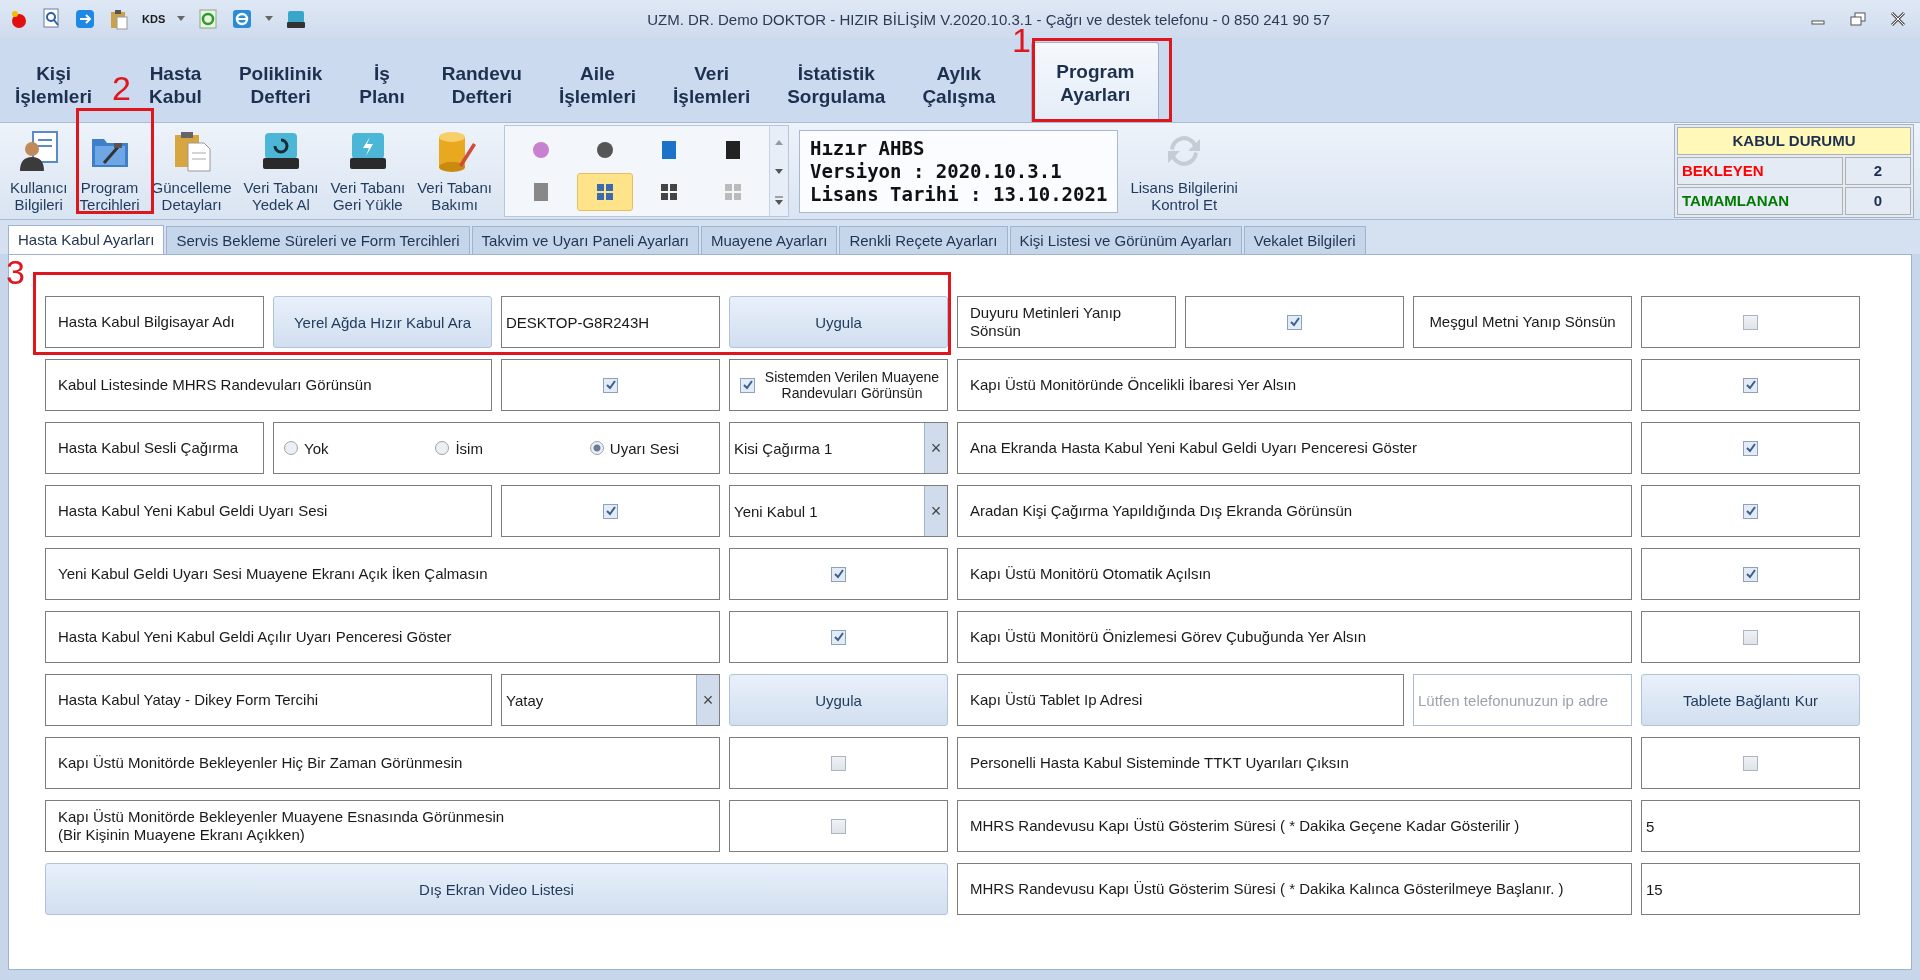 Image resolution: width=1920 pixels, height=980 pixels. Describe the element at coordinates (109, 171) in the screenshot. I see `toolbar-button: Program Tercihleri` at that location.